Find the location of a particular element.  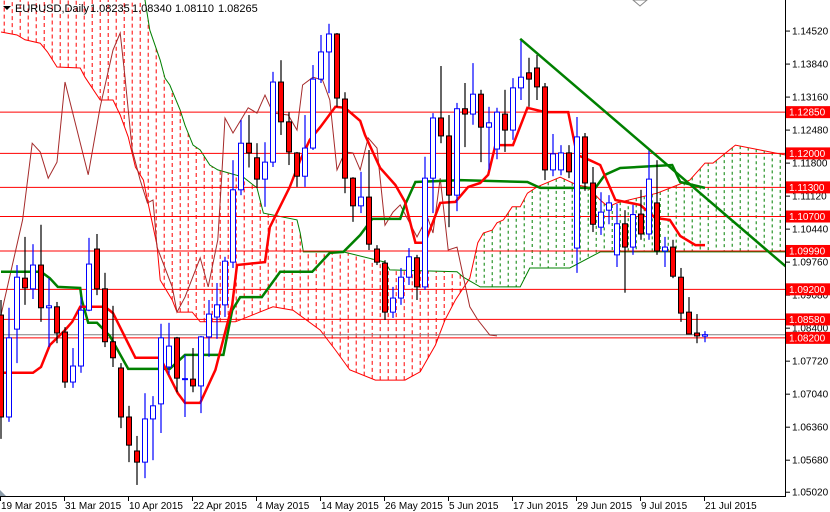

chart-shift-marker-icon is located at coordinates (640, 3).